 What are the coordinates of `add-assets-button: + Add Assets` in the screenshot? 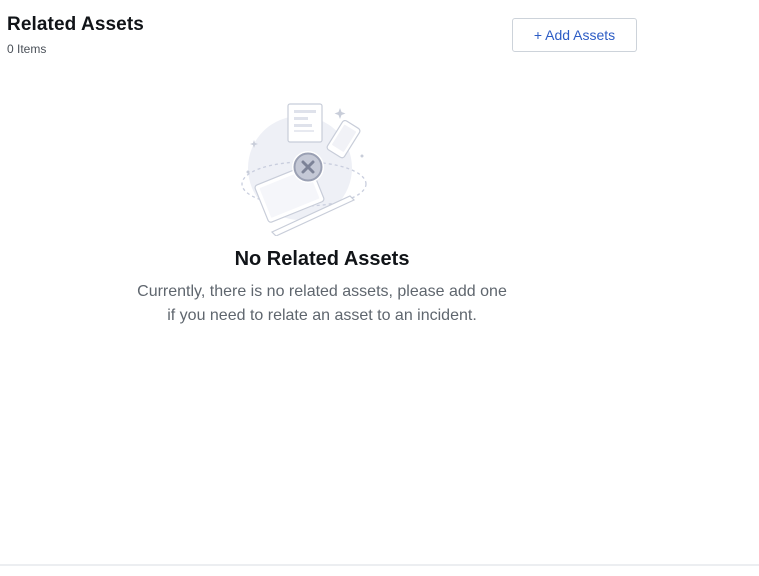 It's located at (574, 35).